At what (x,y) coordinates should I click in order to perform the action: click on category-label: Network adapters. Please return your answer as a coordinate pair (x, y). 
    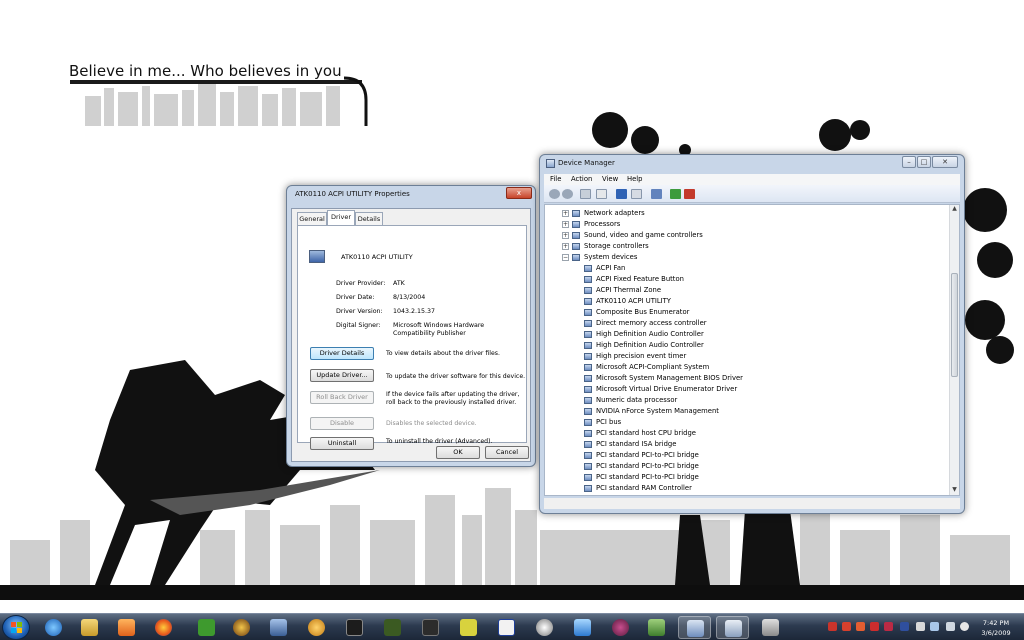
    Looking at the image, I should click on (614, 213).